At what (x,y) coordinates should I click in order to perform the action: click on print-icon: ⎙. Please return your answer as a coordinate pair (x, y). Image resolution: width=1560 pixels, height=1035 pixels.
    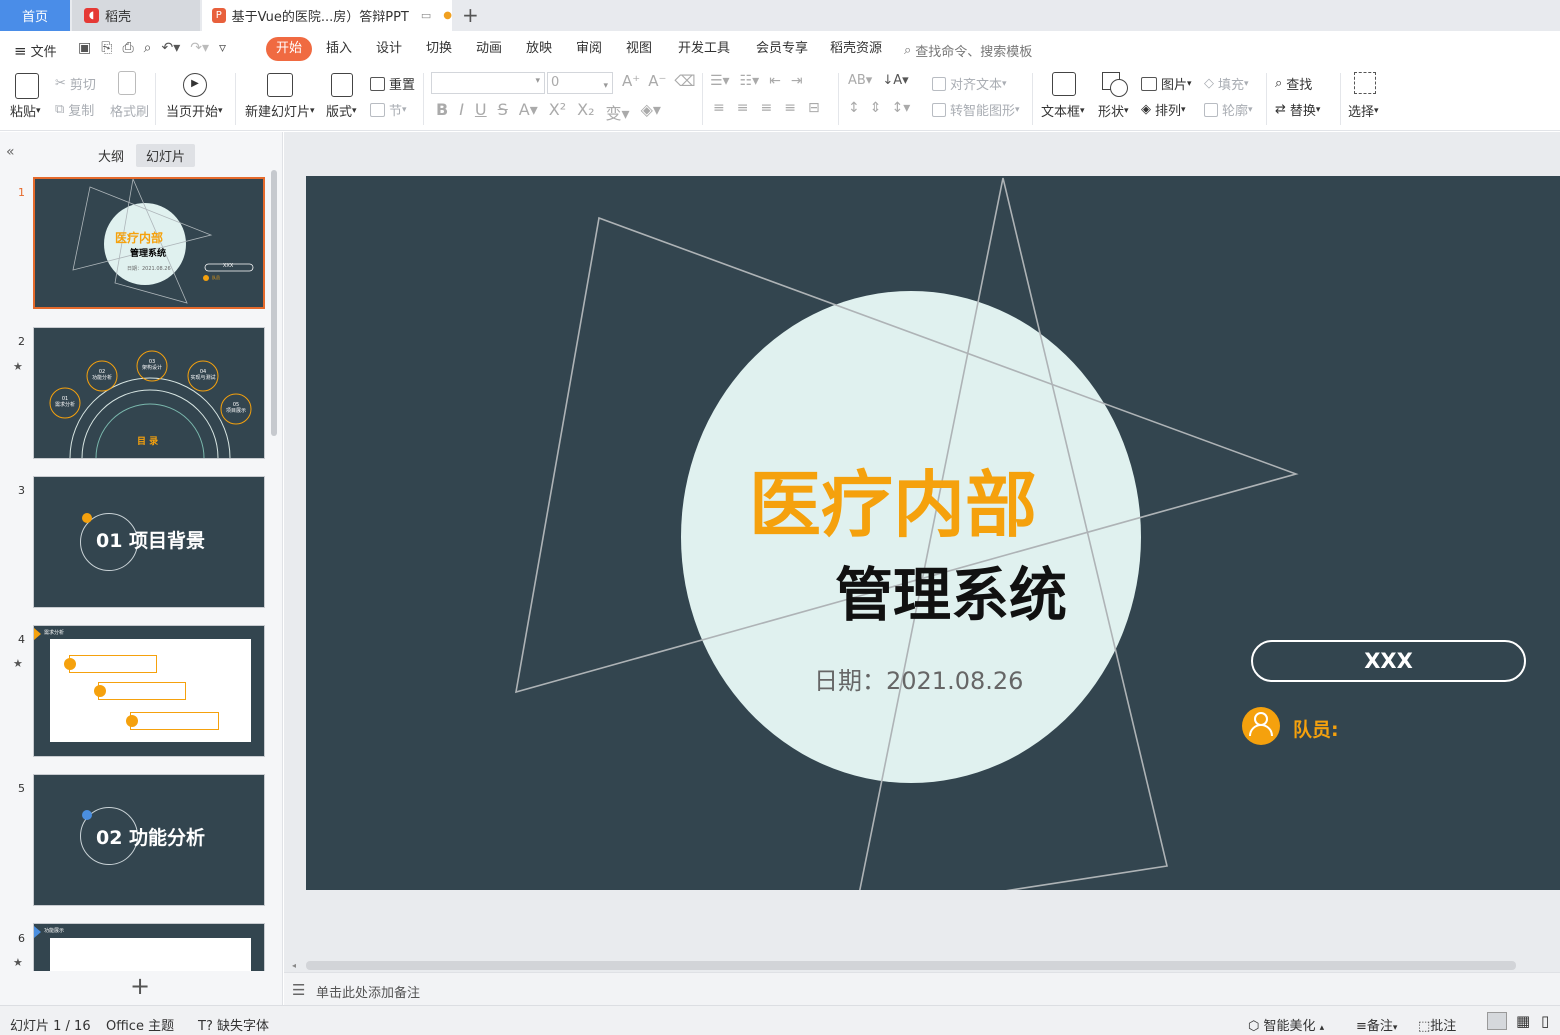
    Looking at the image, I should click on (127, 48).